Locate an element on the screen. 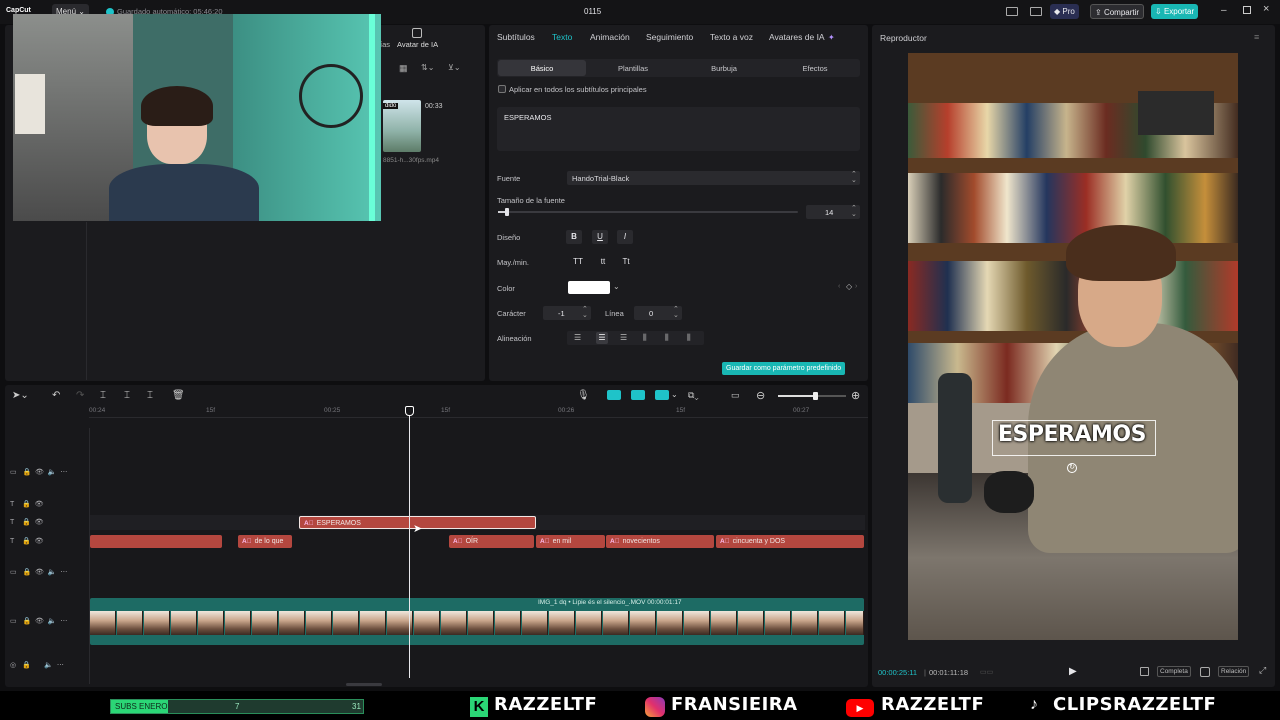 The width and height of the screenshot is (1280, 720). zoom-slider is located at coordinates (812, 396).